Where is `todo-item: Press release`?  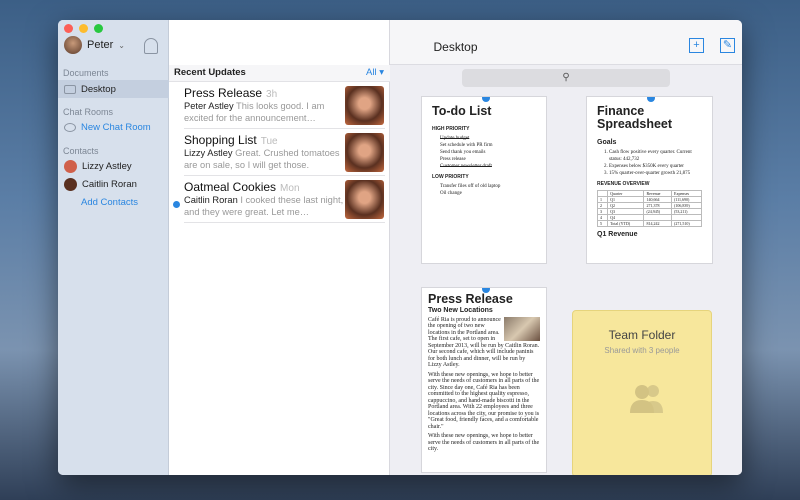
todo-item: Press release is located at coordinates (453, 159).